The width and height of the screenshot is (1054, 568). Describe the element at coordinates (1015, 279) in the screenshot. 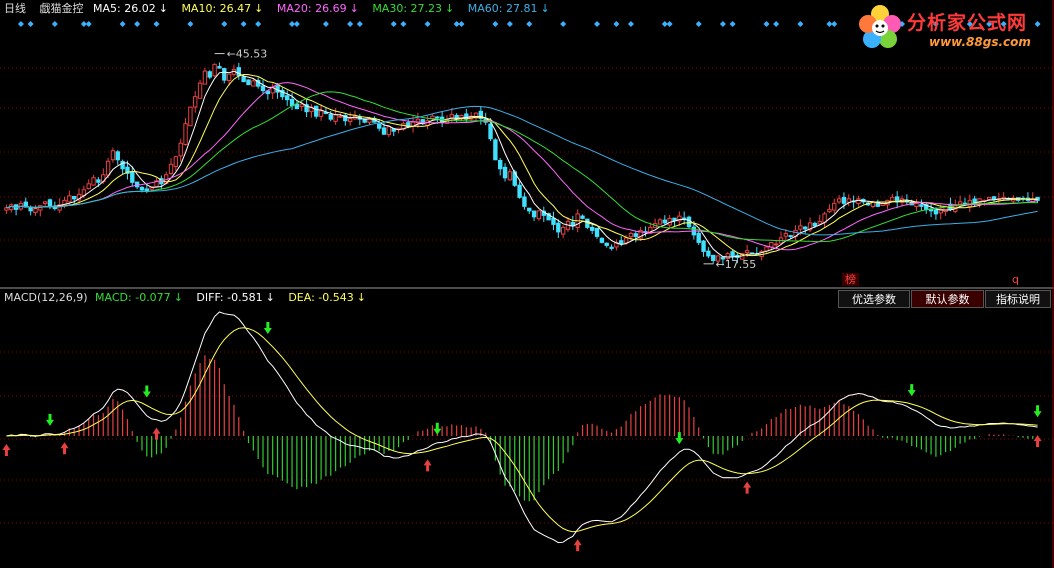

I see `q-tag: q` at that location.